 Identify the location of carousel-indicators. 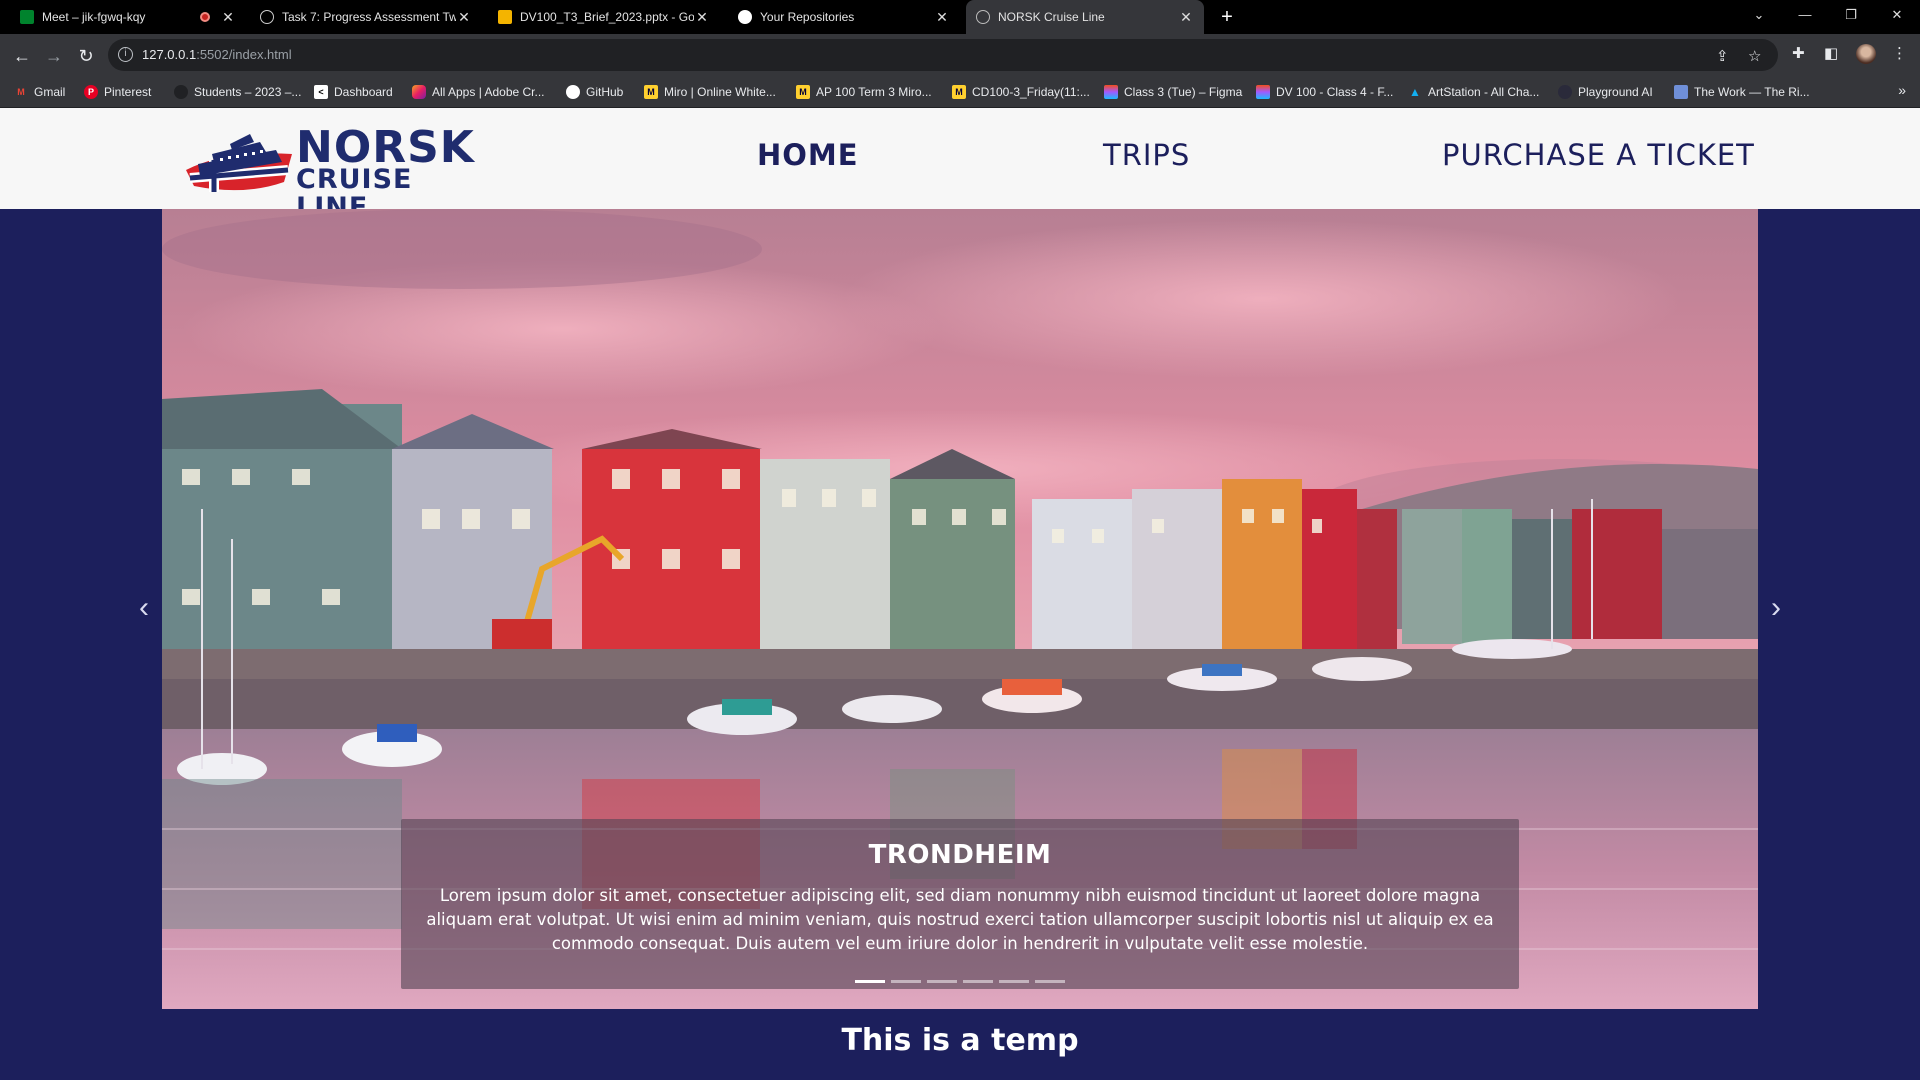
(960, 981).